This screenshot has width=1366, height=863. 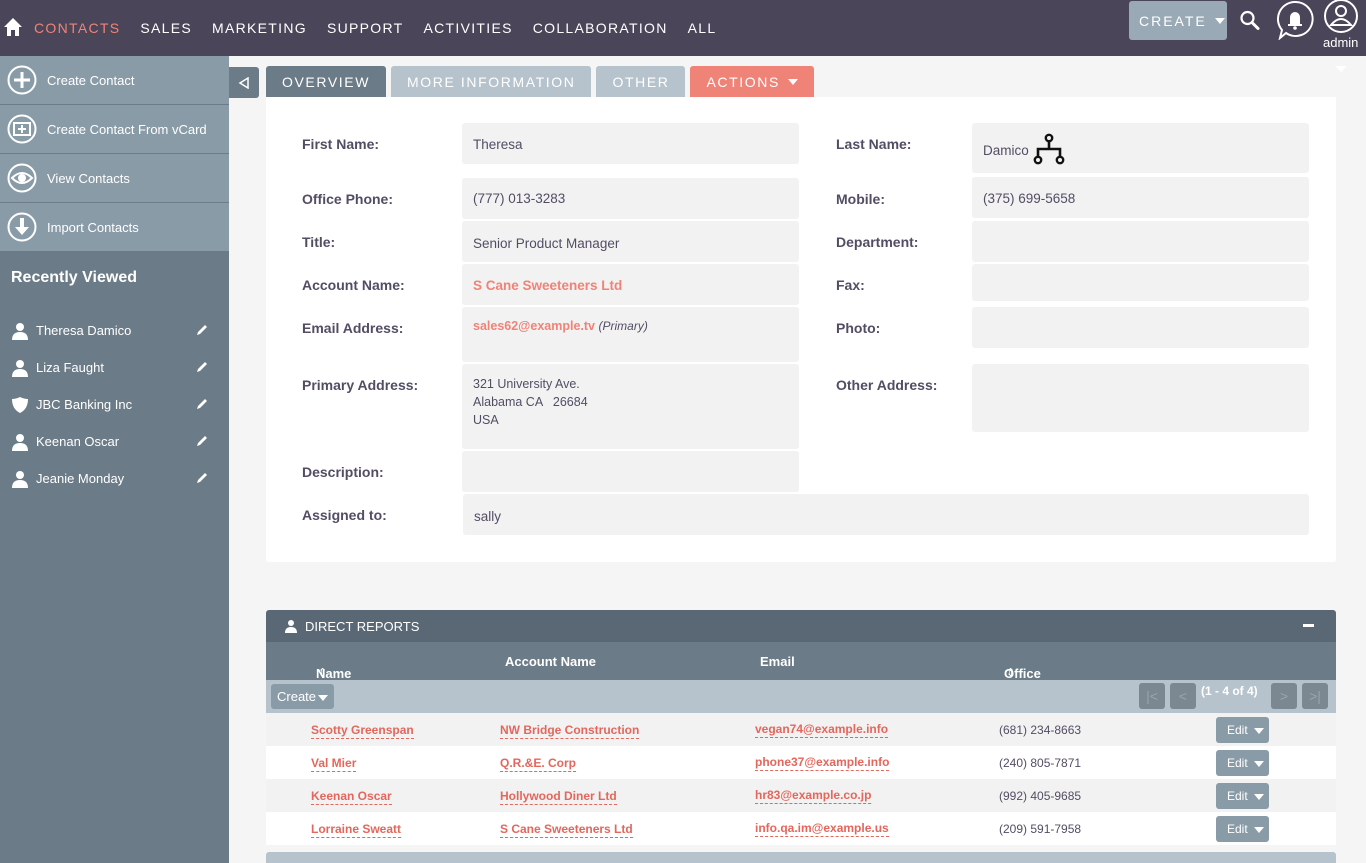 I want to click on assigned-to-field: sally, so click(x=886, y=514).